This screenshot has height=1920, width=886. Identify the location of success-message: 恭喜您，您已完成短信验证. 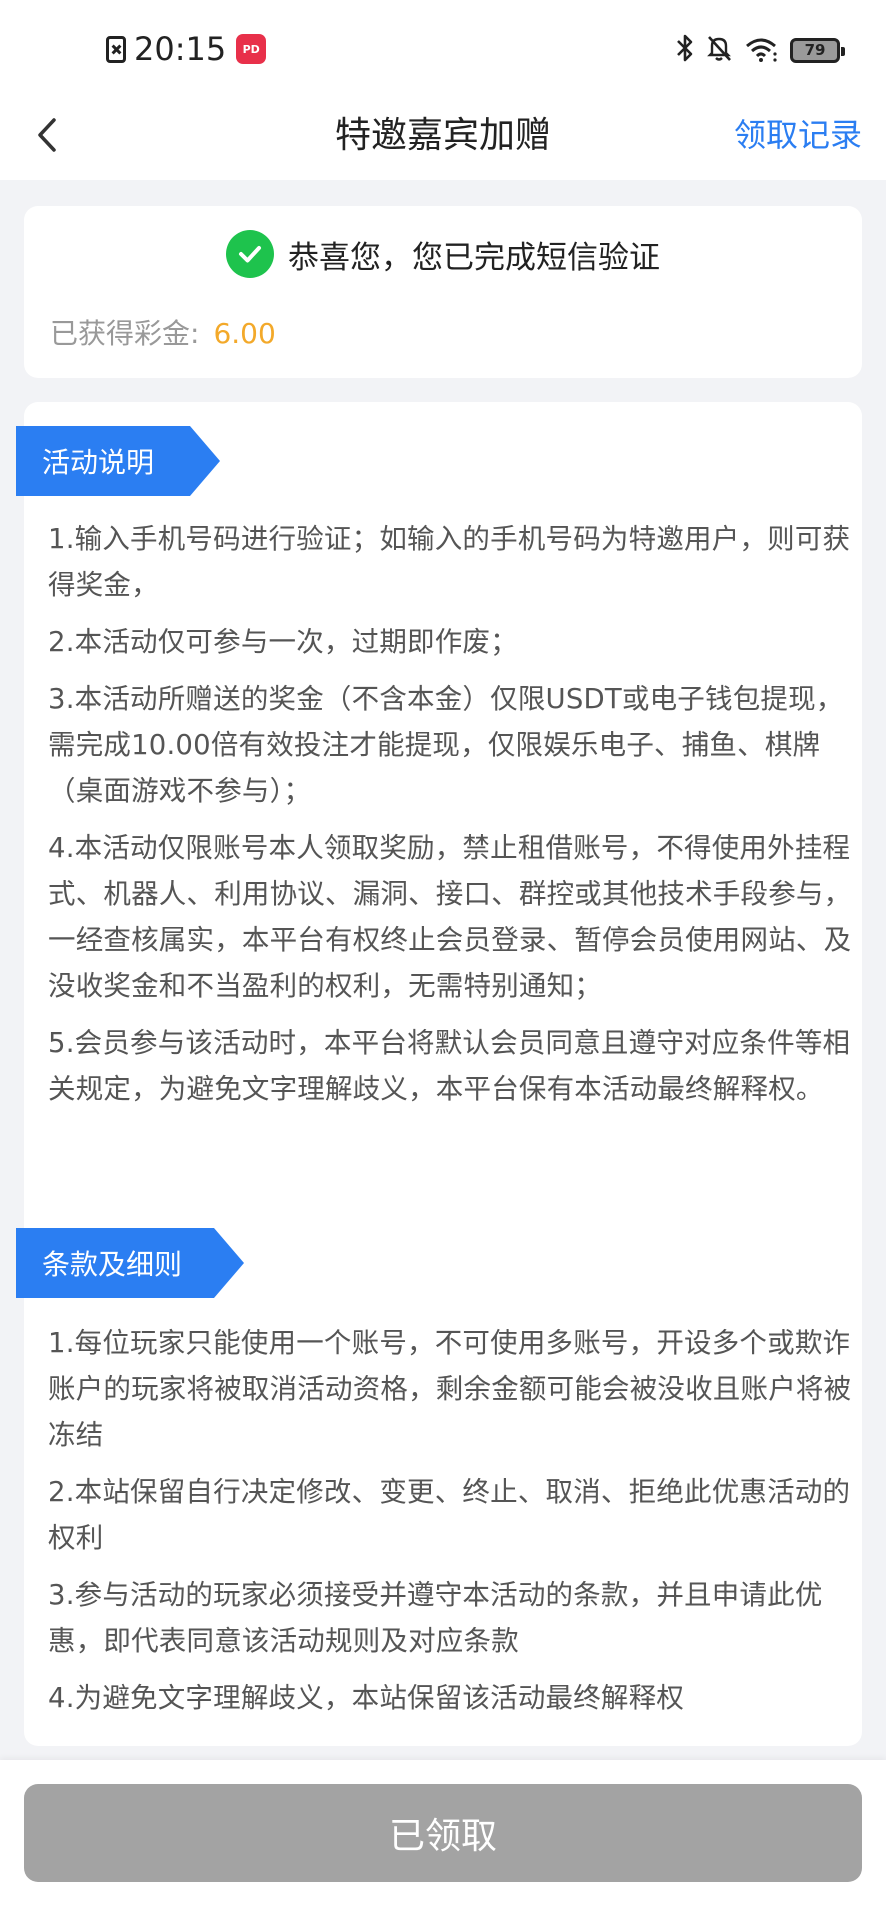
(474, 257).